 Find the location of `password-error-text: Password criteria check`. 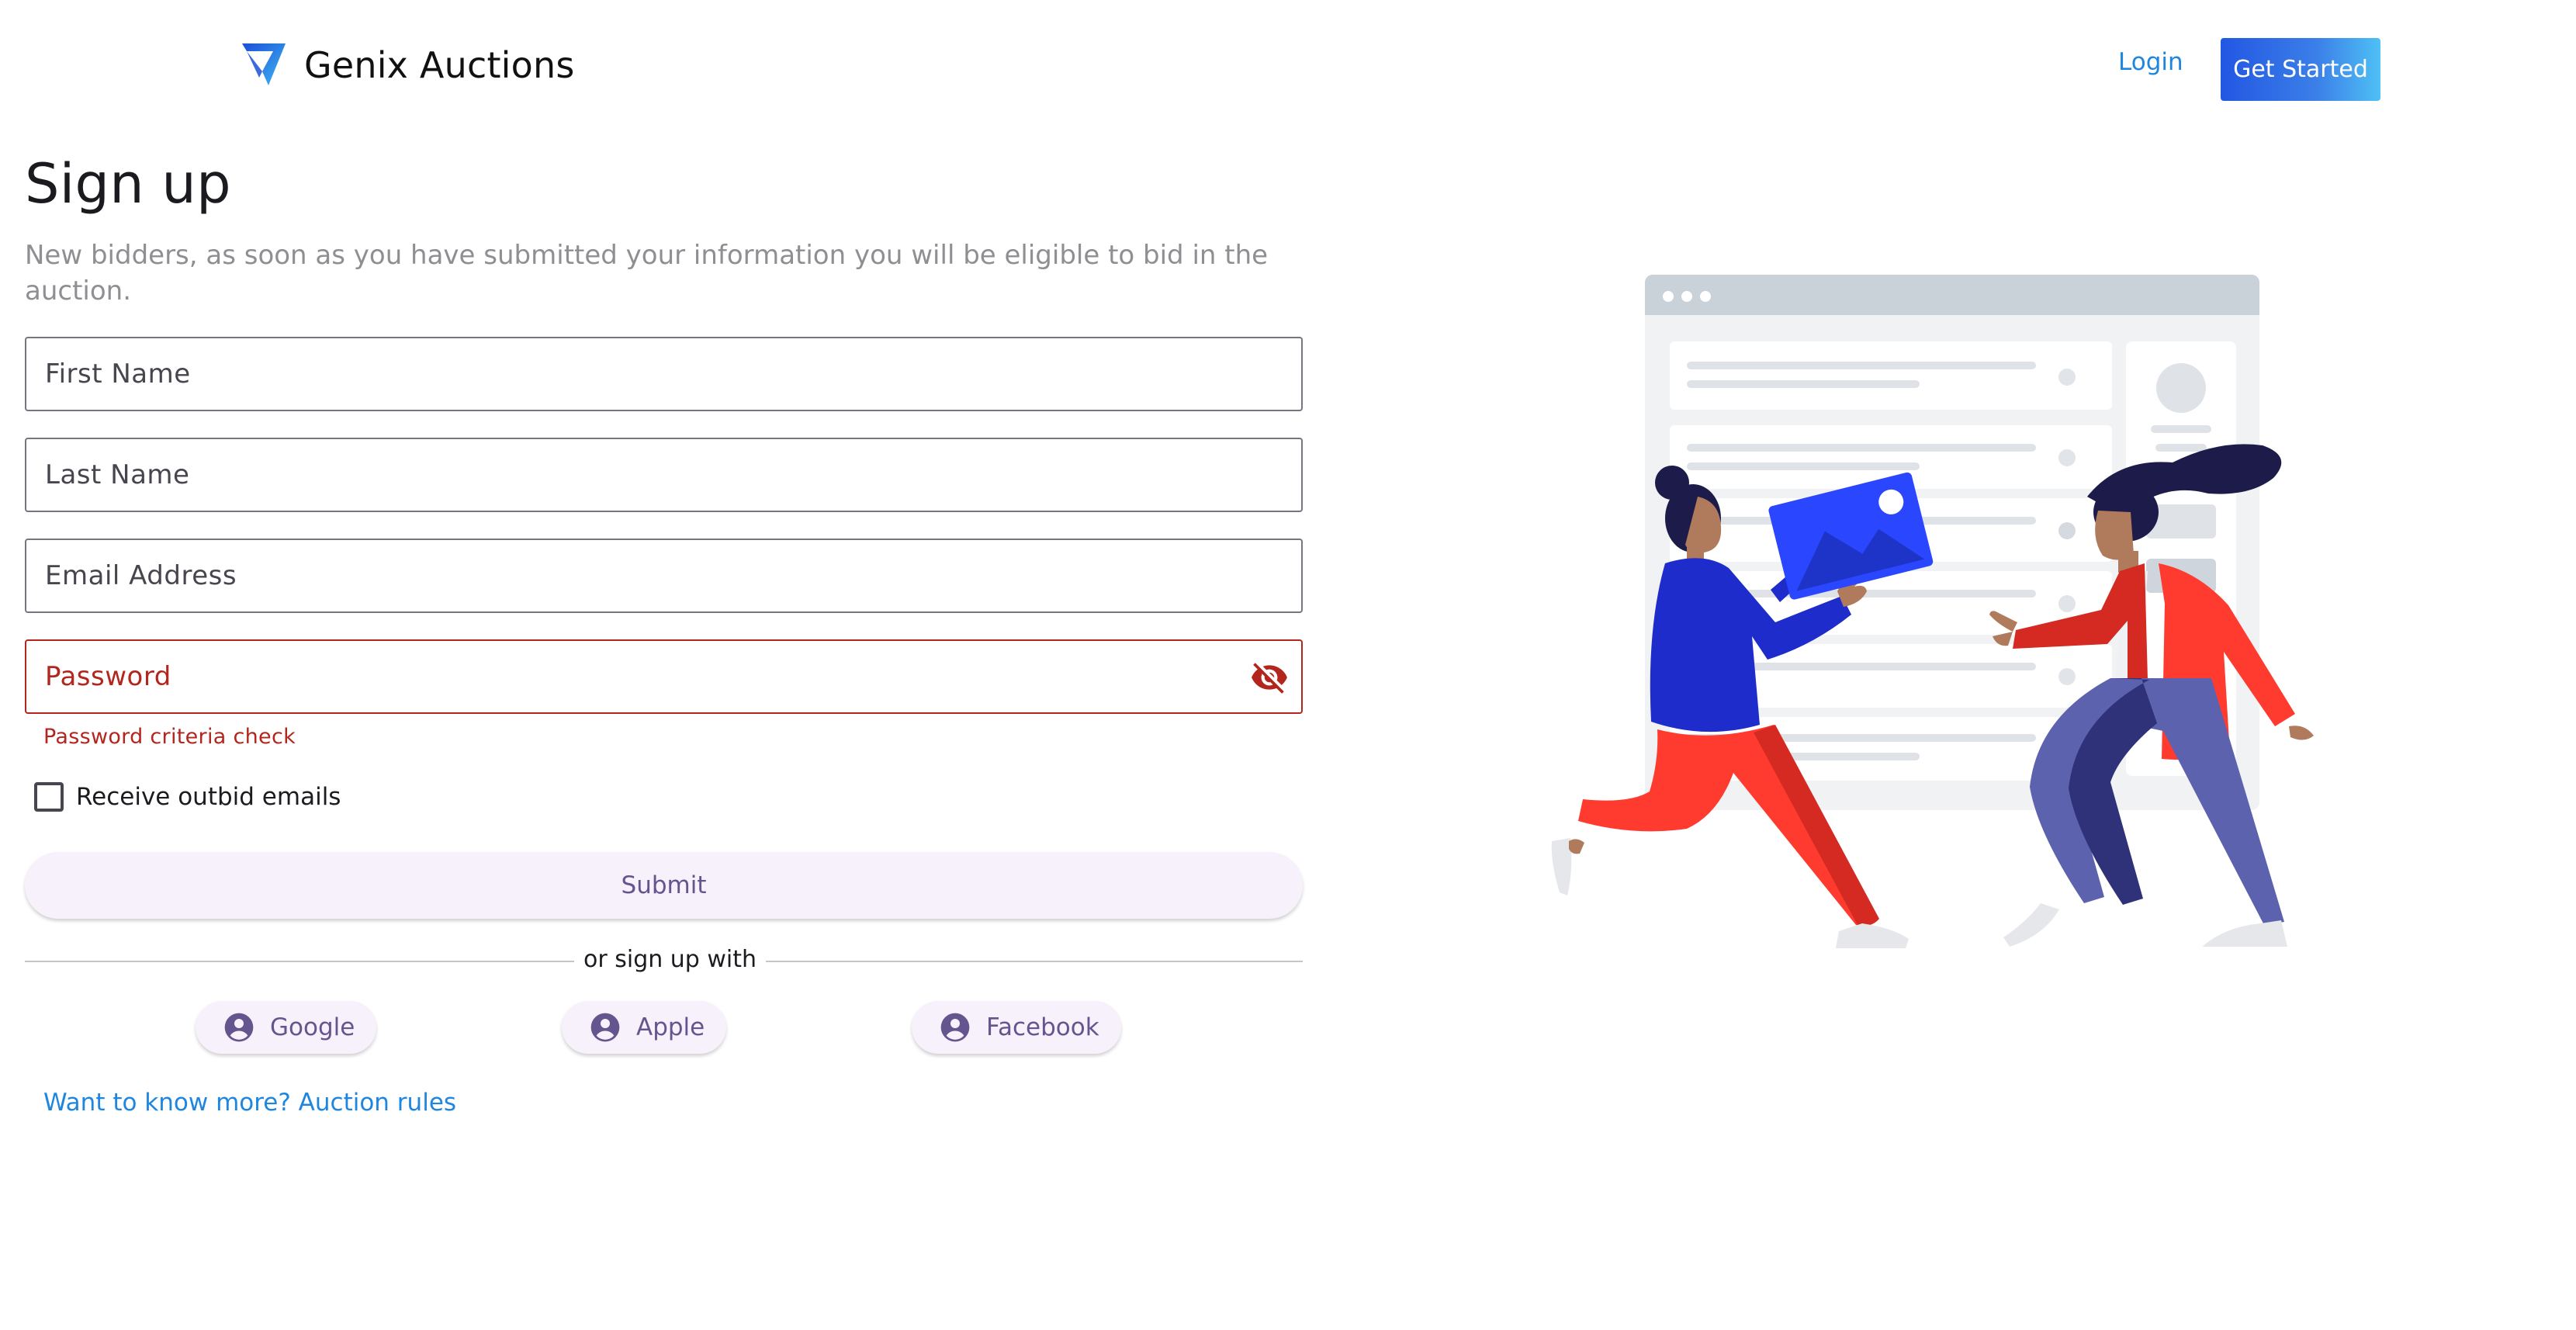

password-error-text: Password criteria check is located at coordinates (169, 737).